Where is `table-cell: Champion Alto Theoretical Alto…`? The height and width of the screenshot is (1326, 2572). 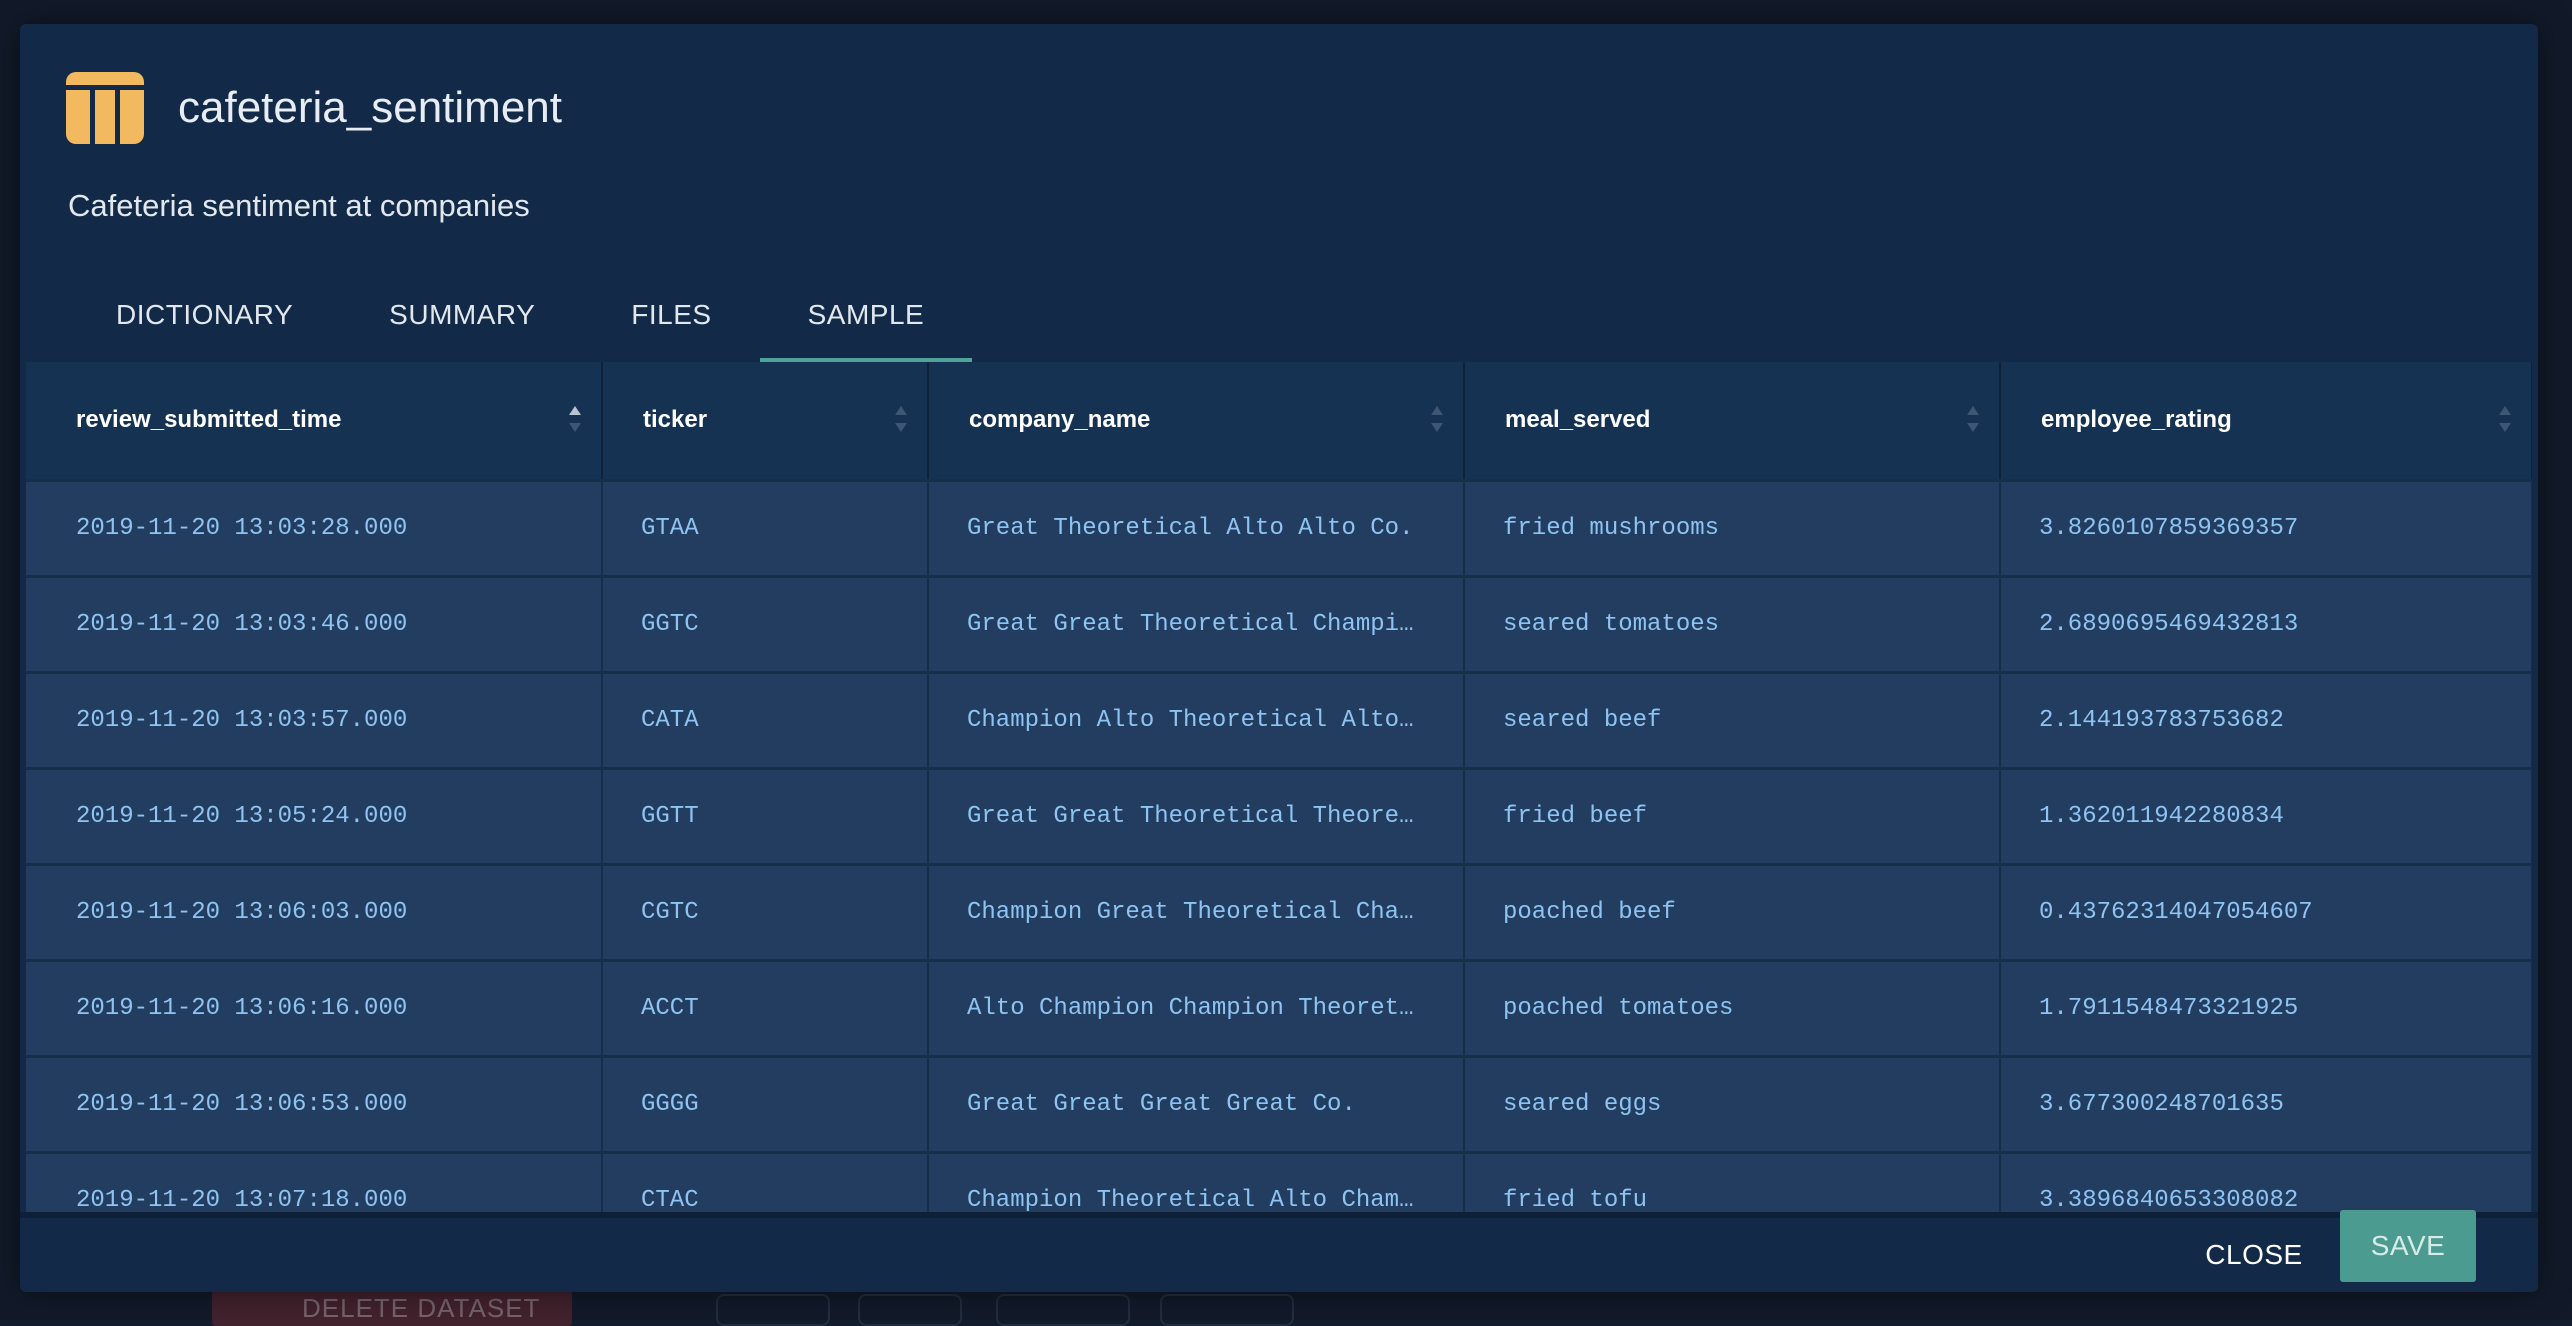 table-cell: Champion Alto Theoretical Alto… is located at coordinates (1196, 719).